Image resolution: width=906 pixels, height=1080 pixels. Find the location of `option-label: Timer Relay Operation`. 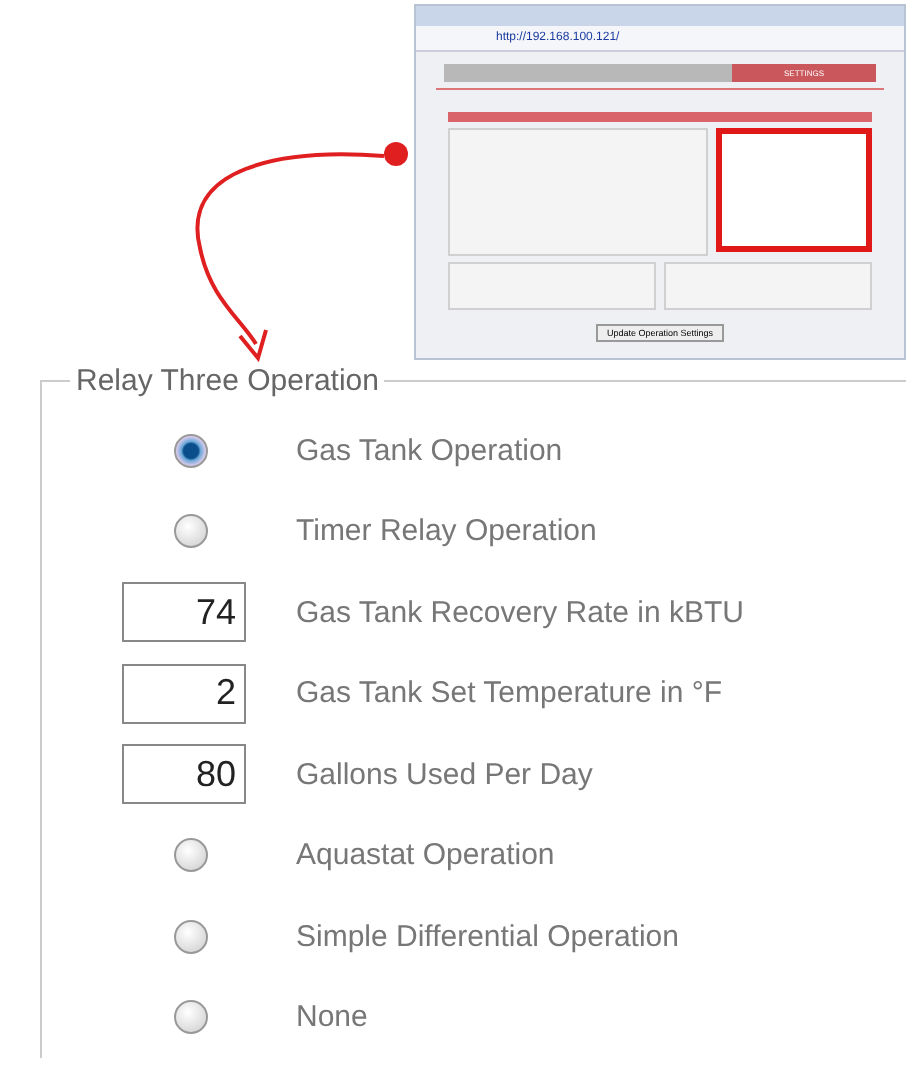

option-label: Timer Relay Operation is located at coordinates (446, 531).